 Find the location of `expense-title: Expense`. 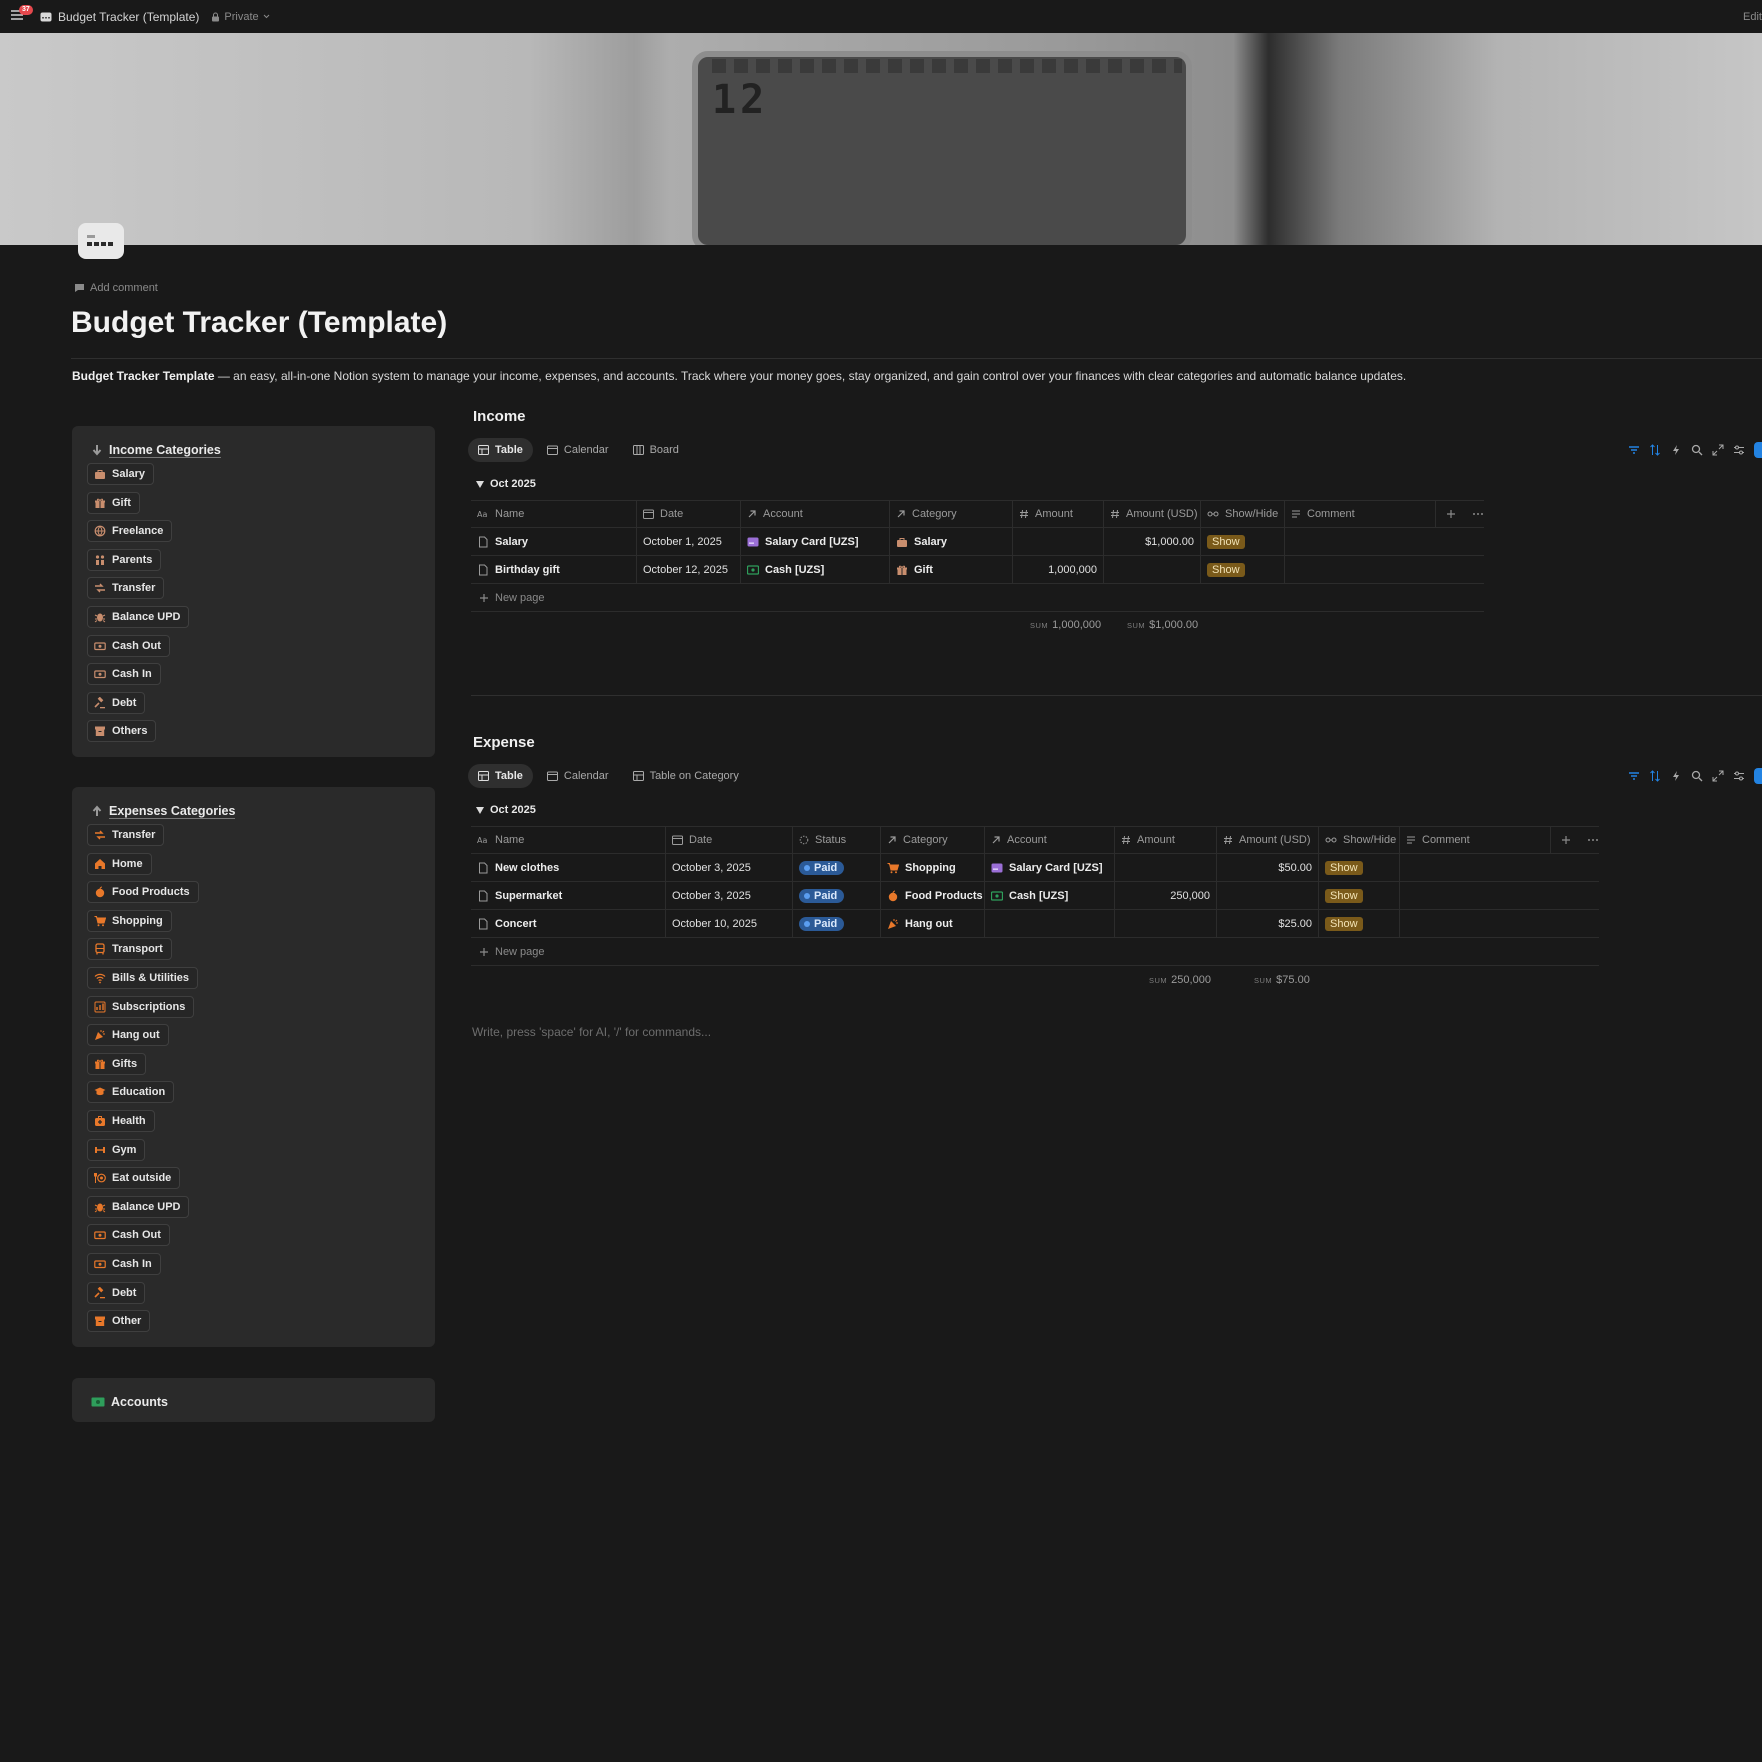

expense-title: Expense is located at coordinates (504, 742).